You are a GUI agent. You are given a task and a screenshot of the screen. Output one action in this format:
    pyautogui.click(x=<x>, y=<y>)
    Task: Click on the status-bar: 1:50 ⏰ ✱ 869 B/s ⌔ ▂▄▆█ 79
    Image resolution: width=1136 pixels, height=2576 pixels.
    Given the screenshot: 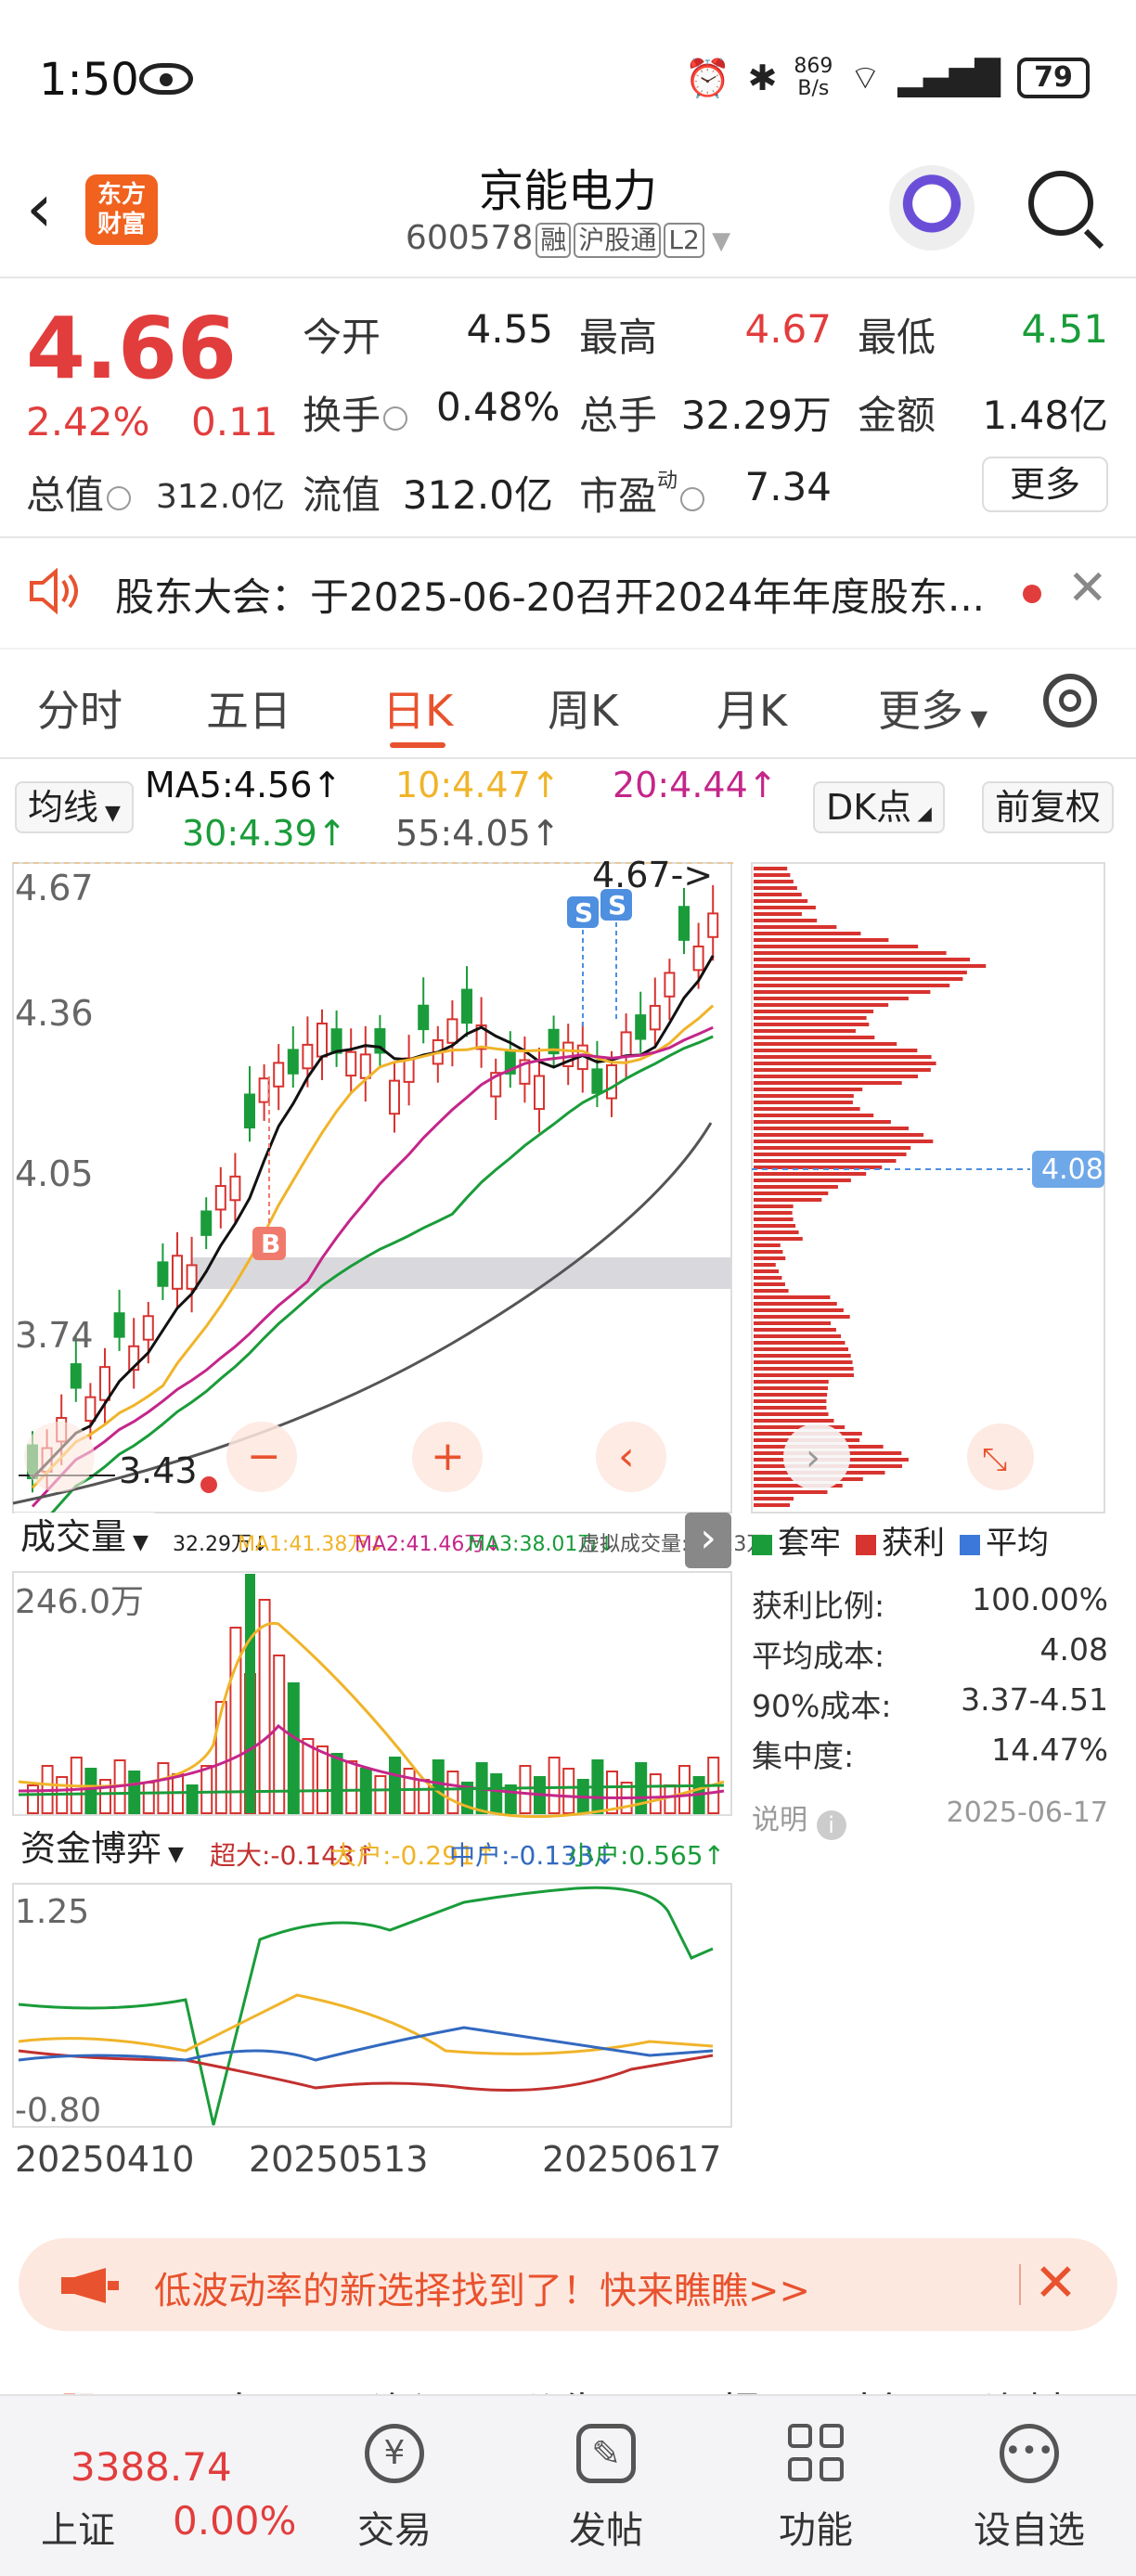 What is the action you would take?
    pyautogui.click(x=568, y=74)
    